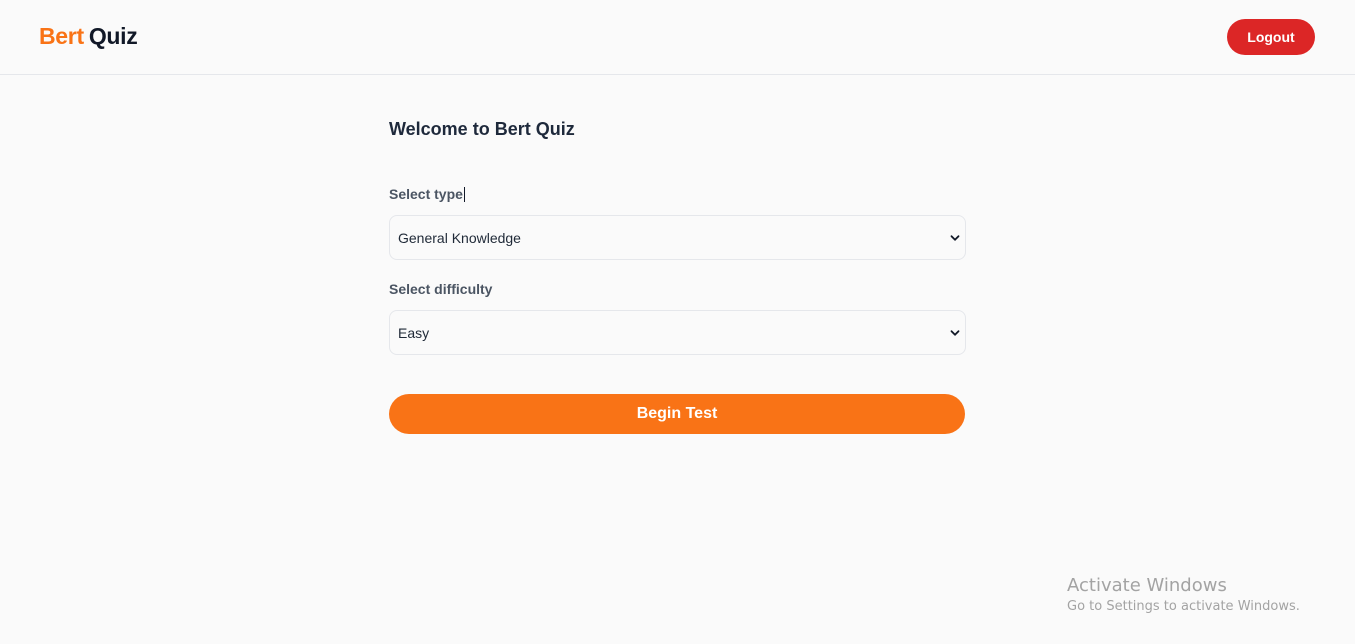 Image resolution: width=1355 pixels, height=644 pixels. I want to click on text-cursor, so click(464, 194).